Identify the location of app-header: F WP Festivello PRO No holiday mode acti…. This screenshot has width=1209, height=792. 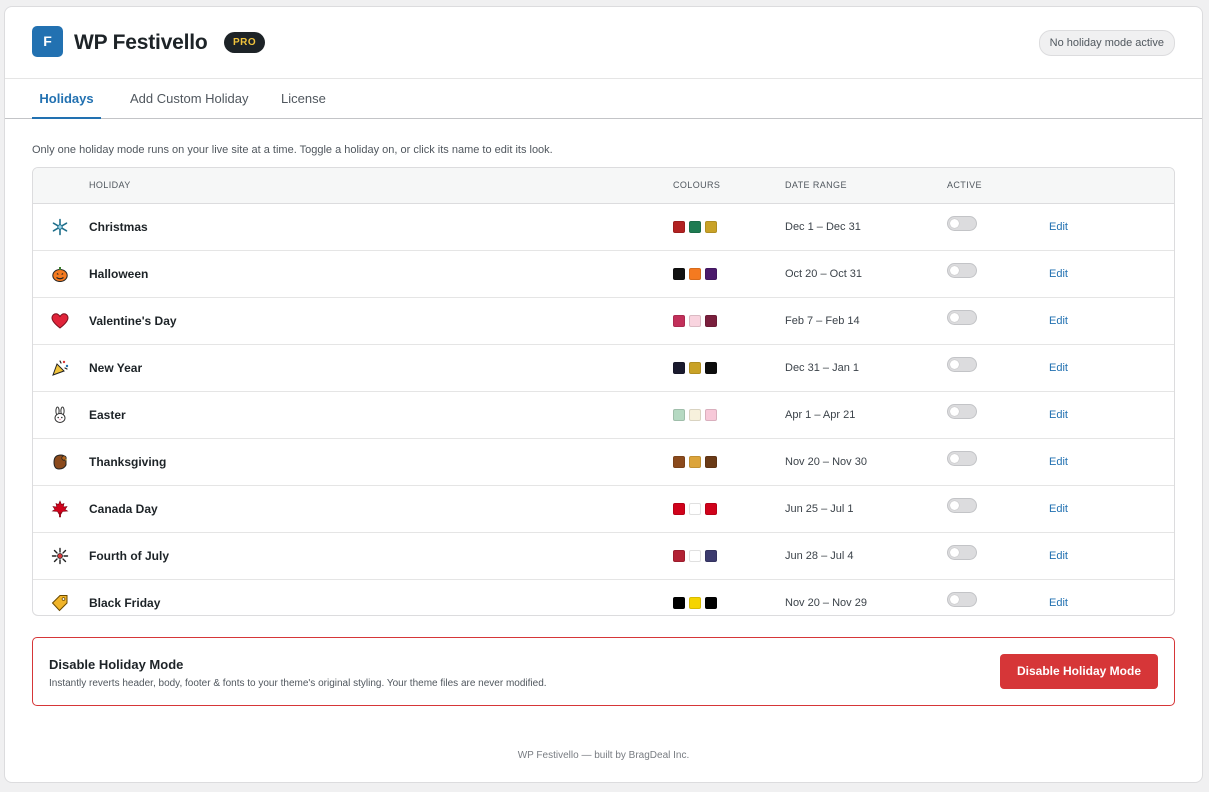
(603, 43).